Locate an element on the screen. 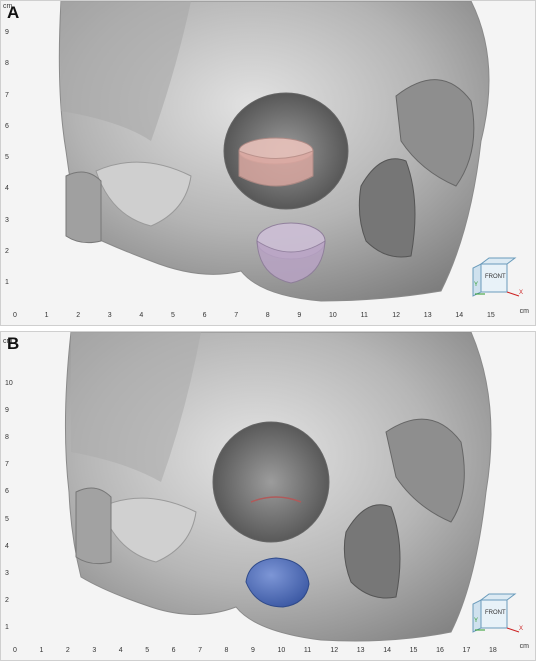  x-tick-label: 16 is located at coordinates (440, 650).